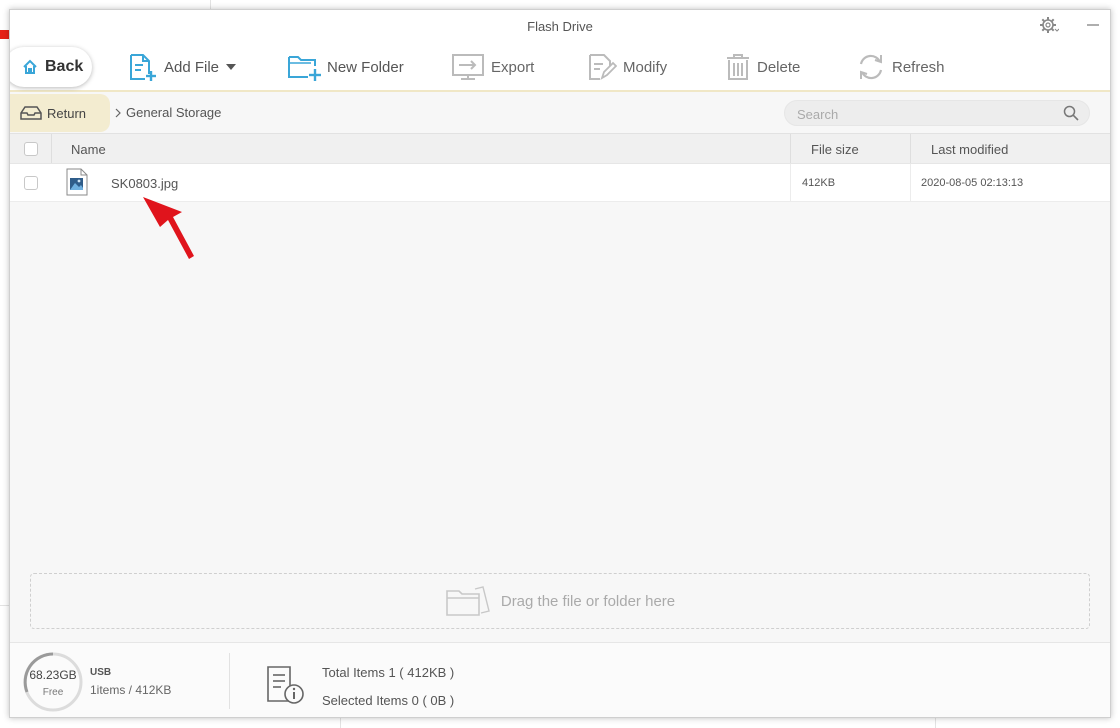  I want to click on modify-icon, so click(603, 67).